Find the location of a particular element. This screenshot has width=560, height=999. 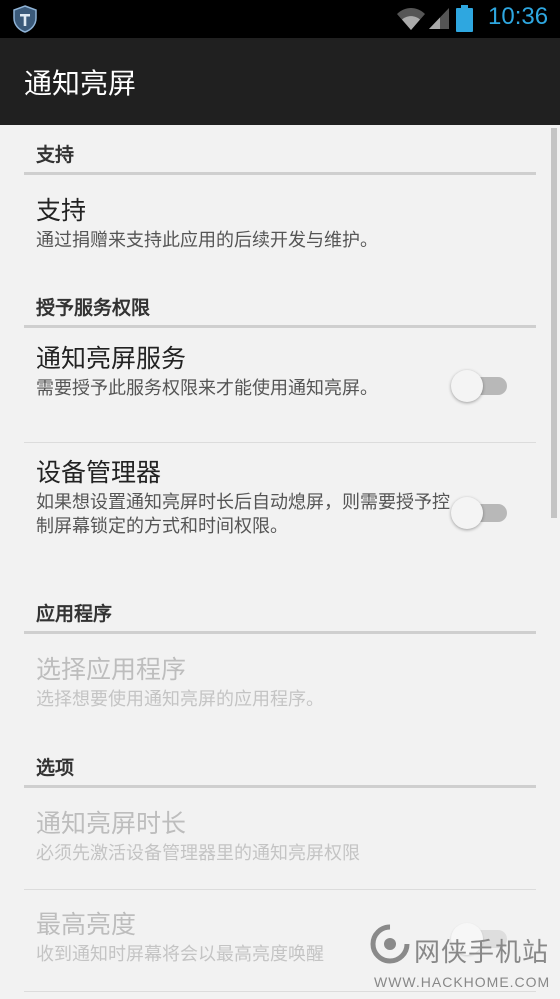

pref-summary: 选择想要使用通知亮屏的应用程序。 is located at coordinates (180, 699).